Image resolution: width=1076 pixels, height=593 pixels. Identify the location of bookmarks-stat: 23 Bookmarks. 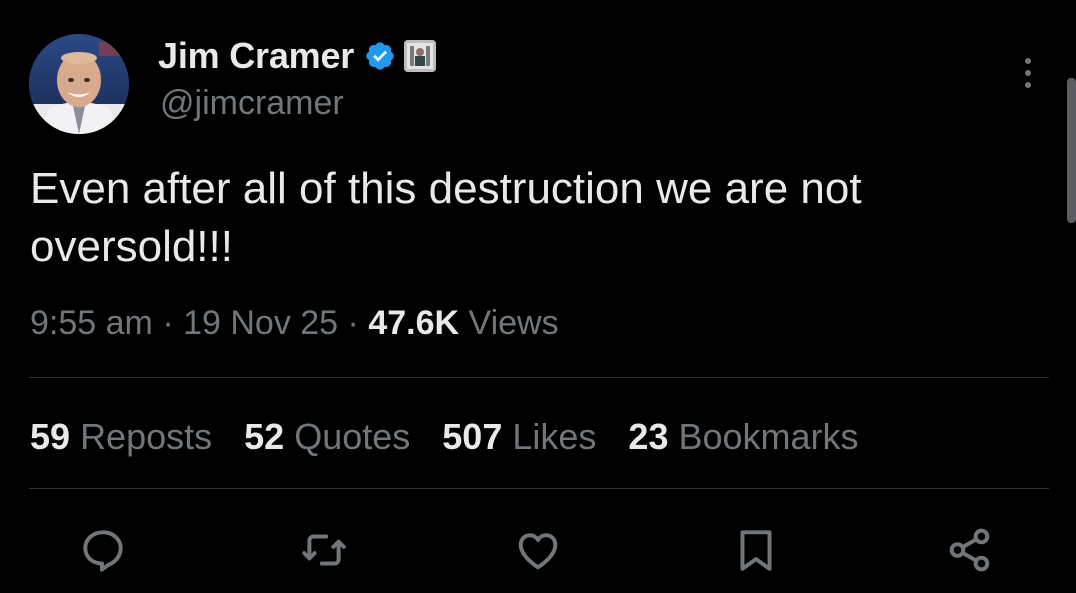
(743, 437).